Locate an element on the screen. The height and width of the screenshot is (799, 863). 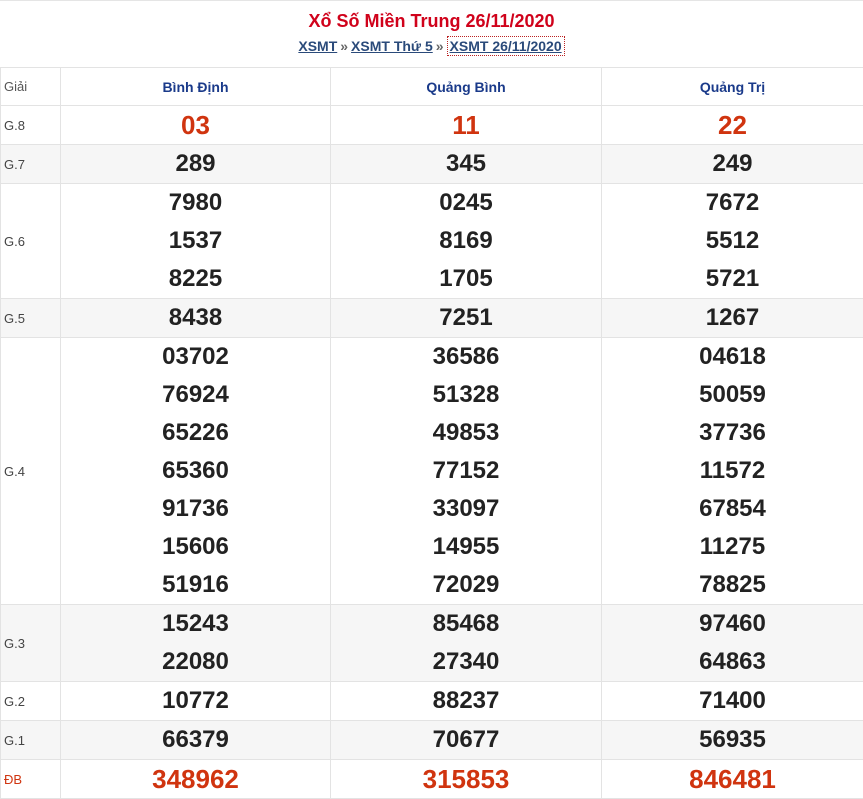
result-number: 5512 is located at coordinates (732, 241).